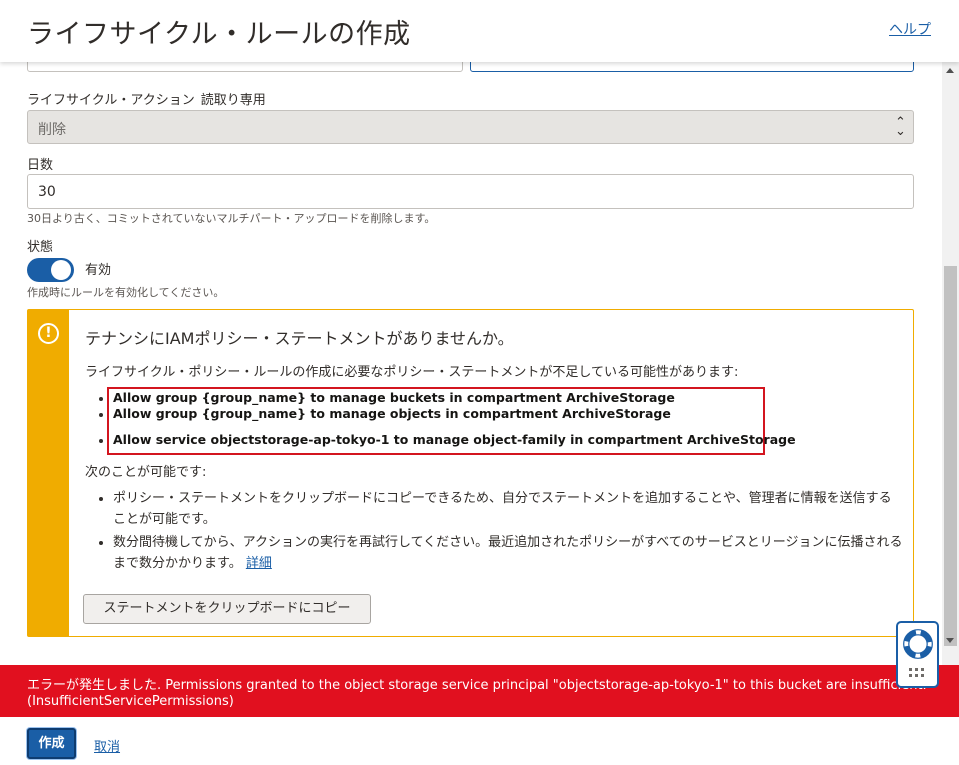 This screenshot has width=959, height=765. Describe the element at coordinates (146, 472) in the screenshot. I see `can-do-heading: 次のことが可能です:` at that location.